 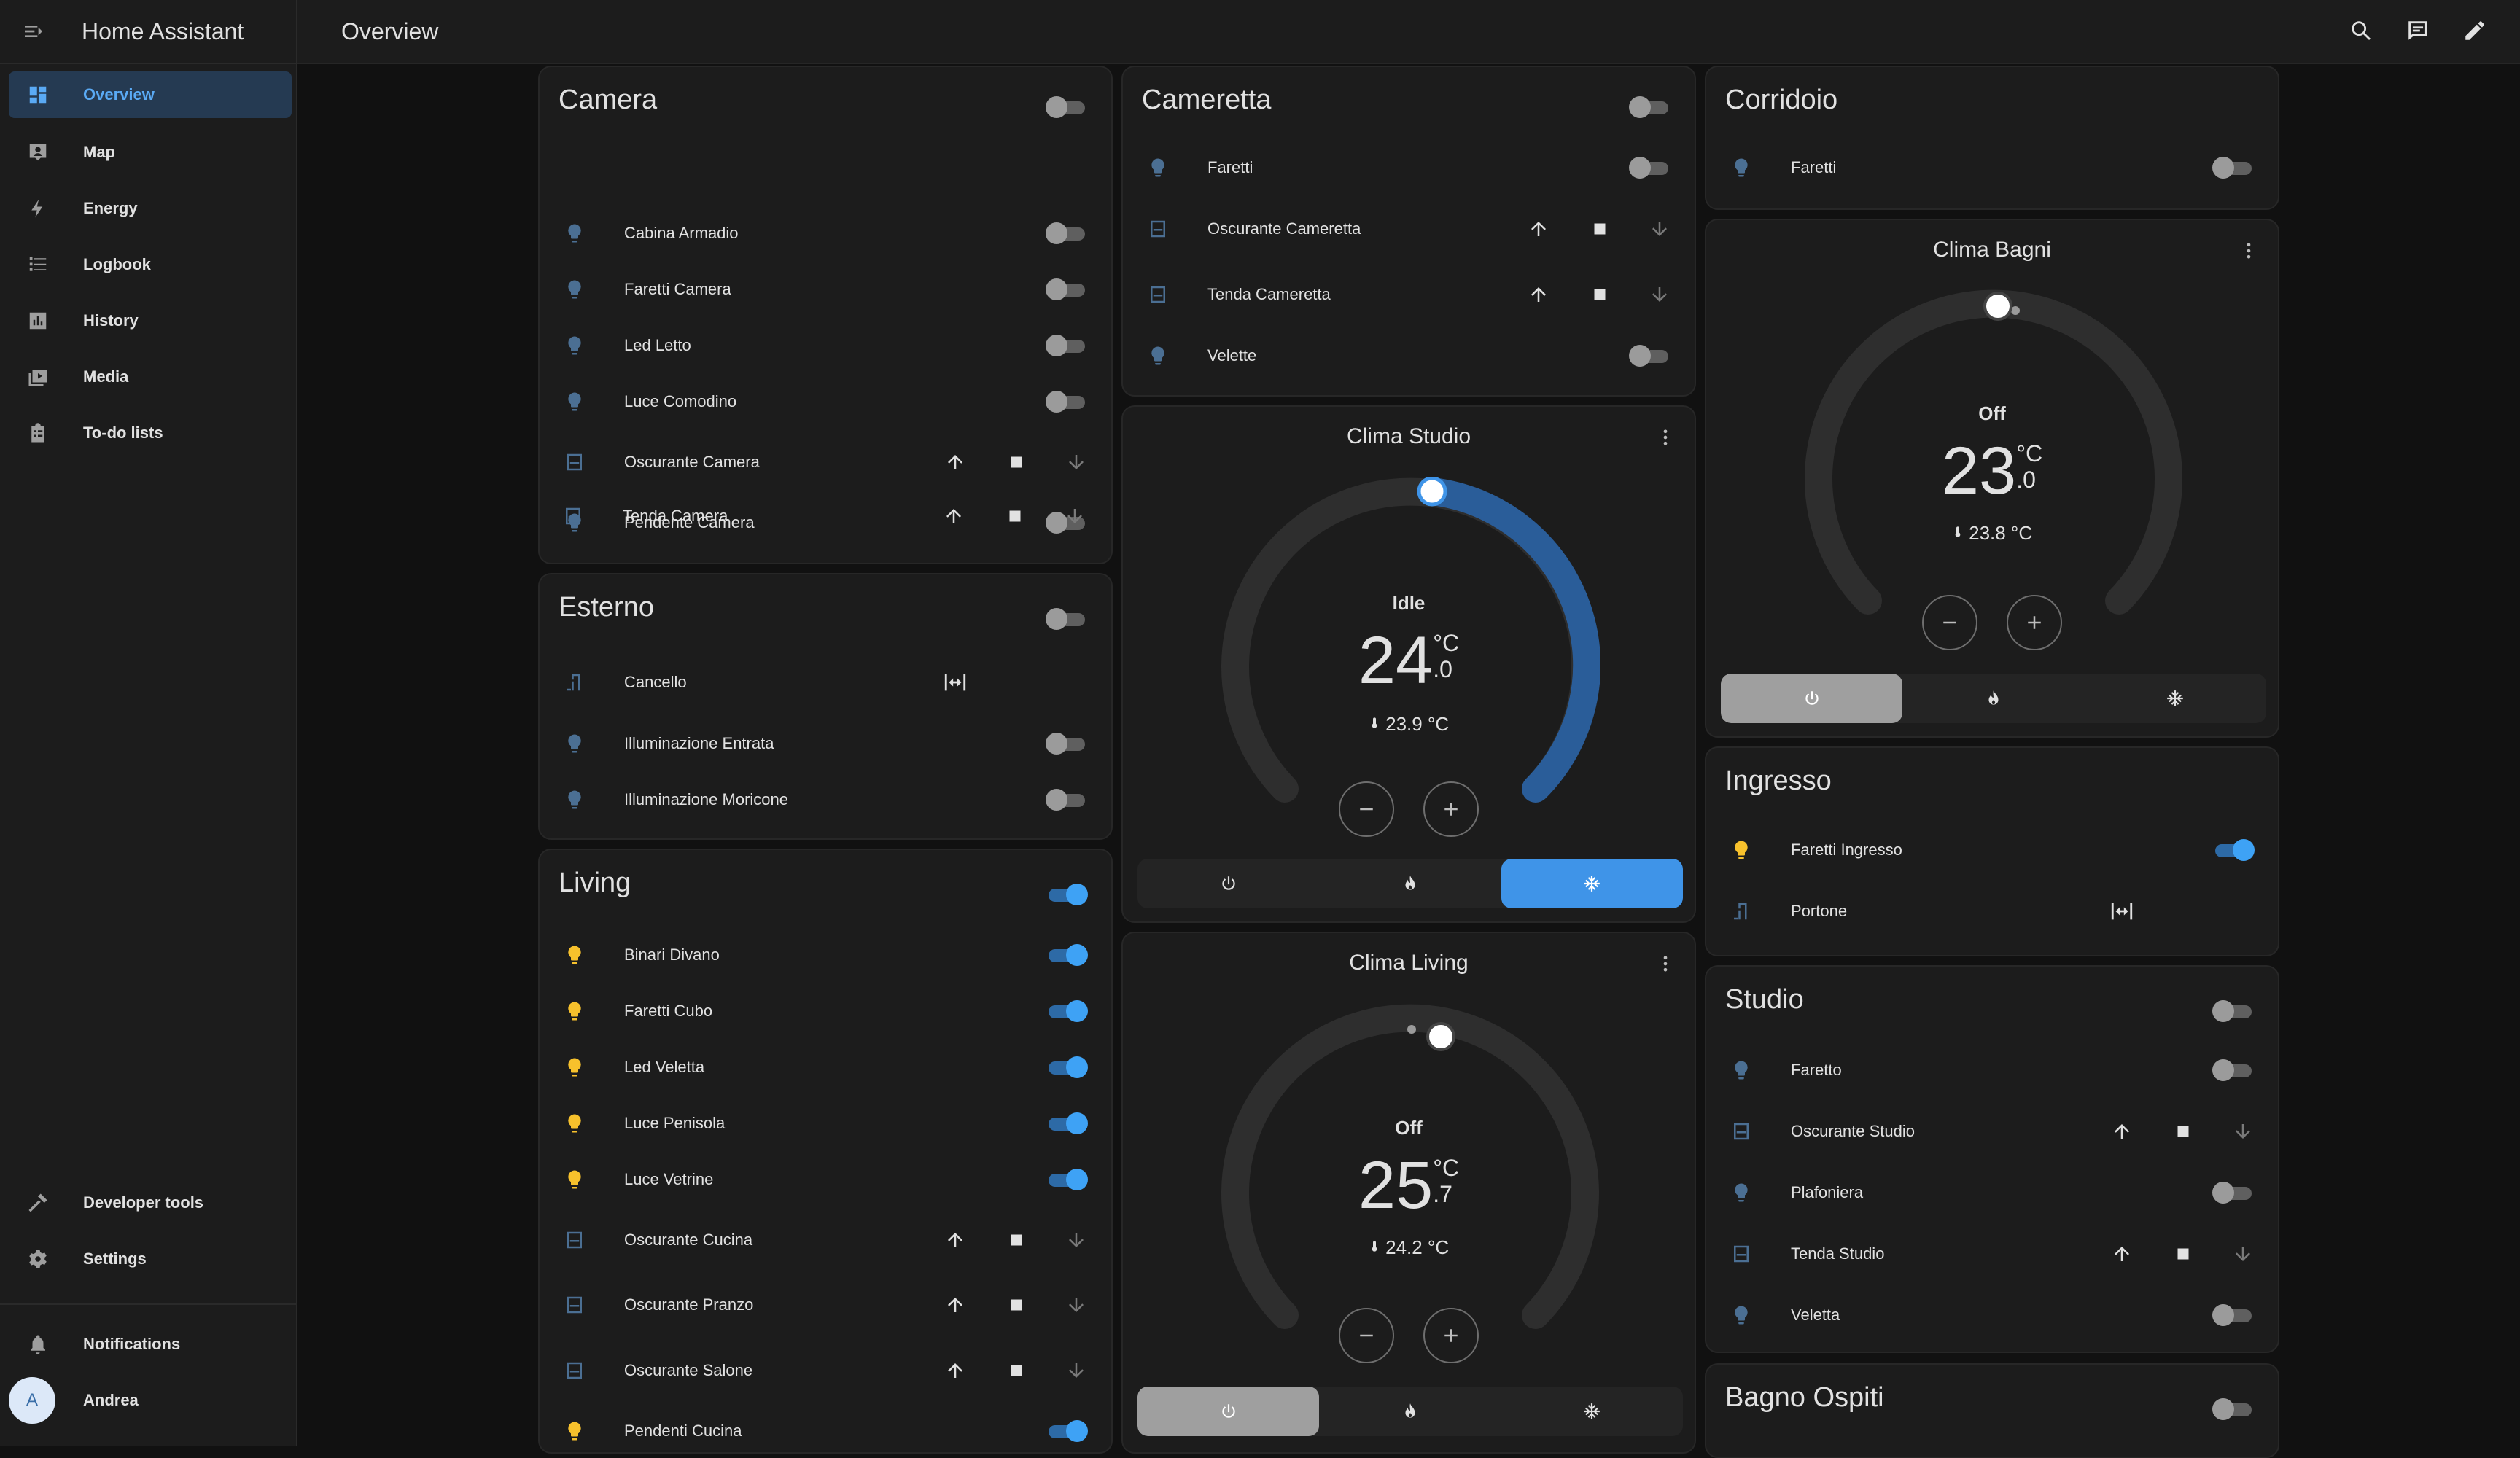 I want to click on entity-row: Plafoniera, so click(x=1992, y=1193).